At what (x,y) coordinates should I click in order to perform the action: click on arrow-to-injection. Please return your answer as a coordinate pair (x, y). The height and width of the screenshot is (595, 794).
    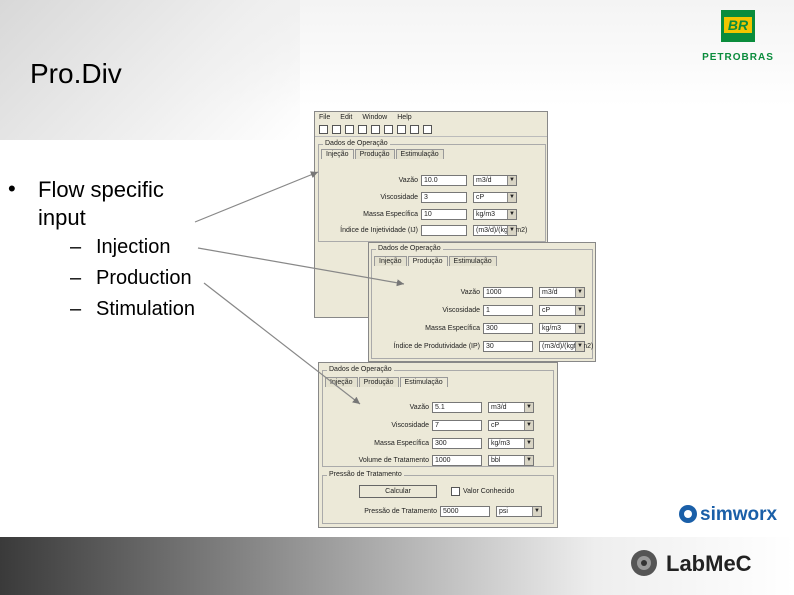
    Looking at the image, I should click on (256, 197).